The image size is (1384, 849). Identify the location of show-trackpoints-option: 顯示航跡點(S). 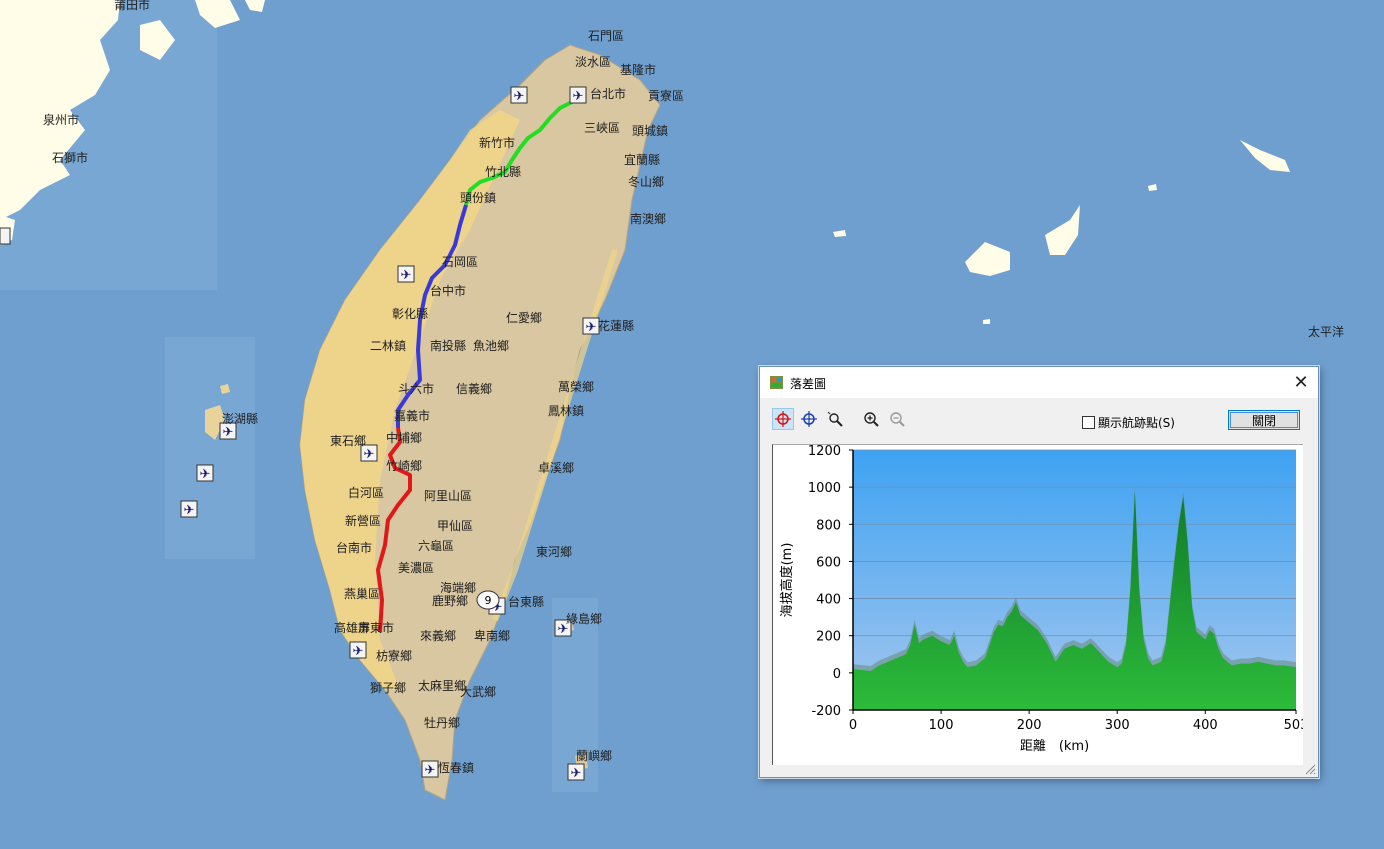
(1128, 422).